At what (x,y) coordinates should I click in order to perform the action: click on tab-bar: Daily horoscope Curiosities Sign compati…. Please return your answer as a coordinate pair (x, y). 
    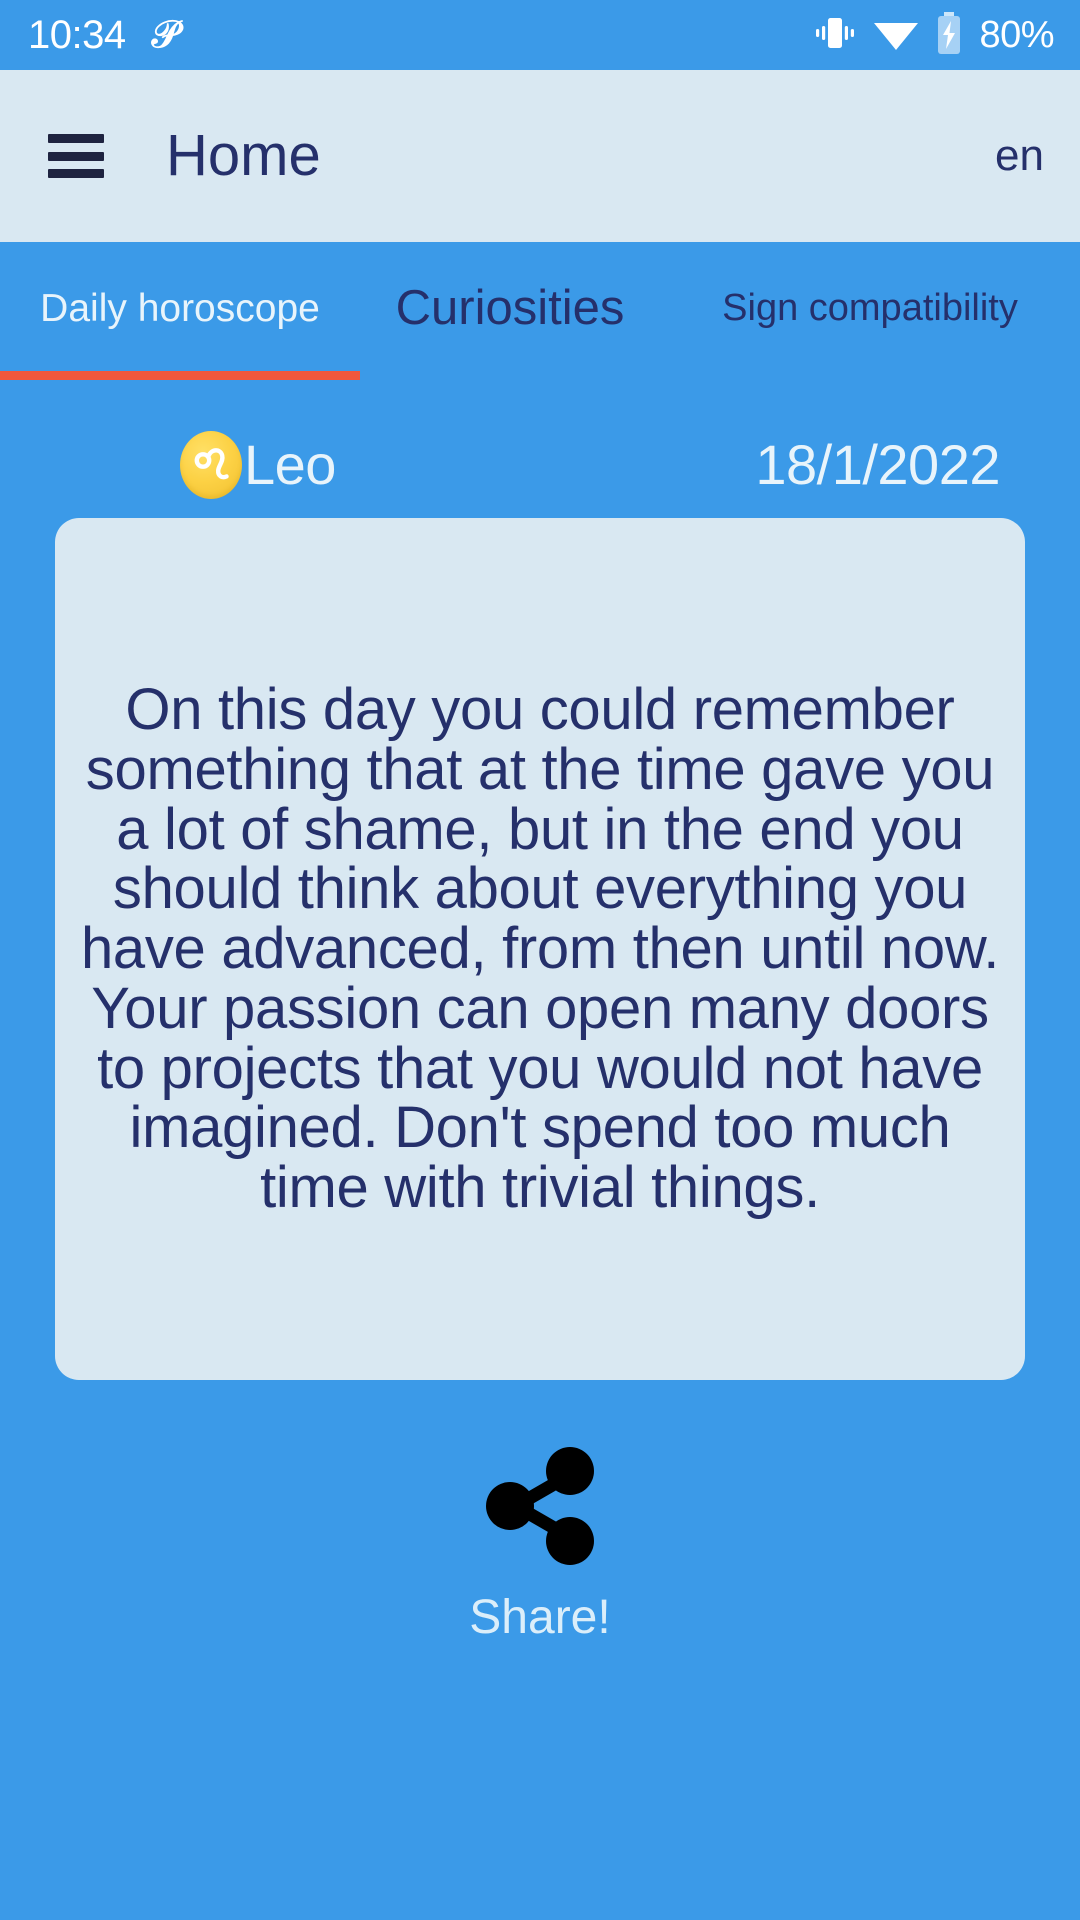
    Looking at the image, I should click on (540, 317).